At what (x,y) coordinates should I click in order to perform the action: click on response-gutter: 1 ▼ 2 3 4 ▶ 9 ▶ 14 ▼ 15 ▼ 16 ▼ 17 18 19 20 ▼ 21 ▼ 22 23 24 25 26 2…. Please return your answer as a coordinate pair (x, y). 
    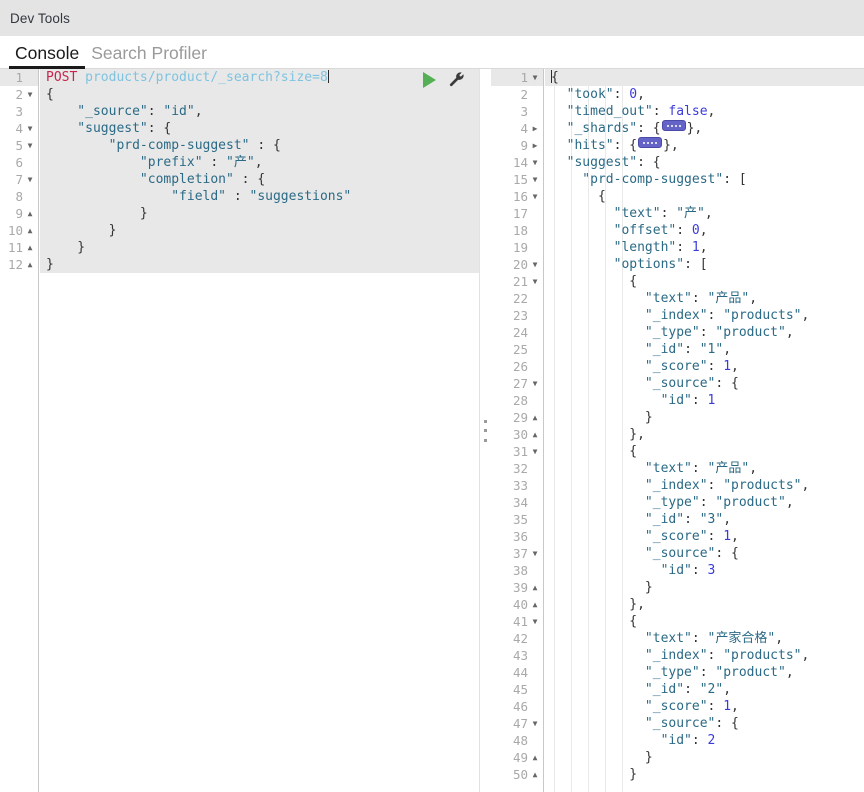
    Looking at the image, I should click on (517, 430).